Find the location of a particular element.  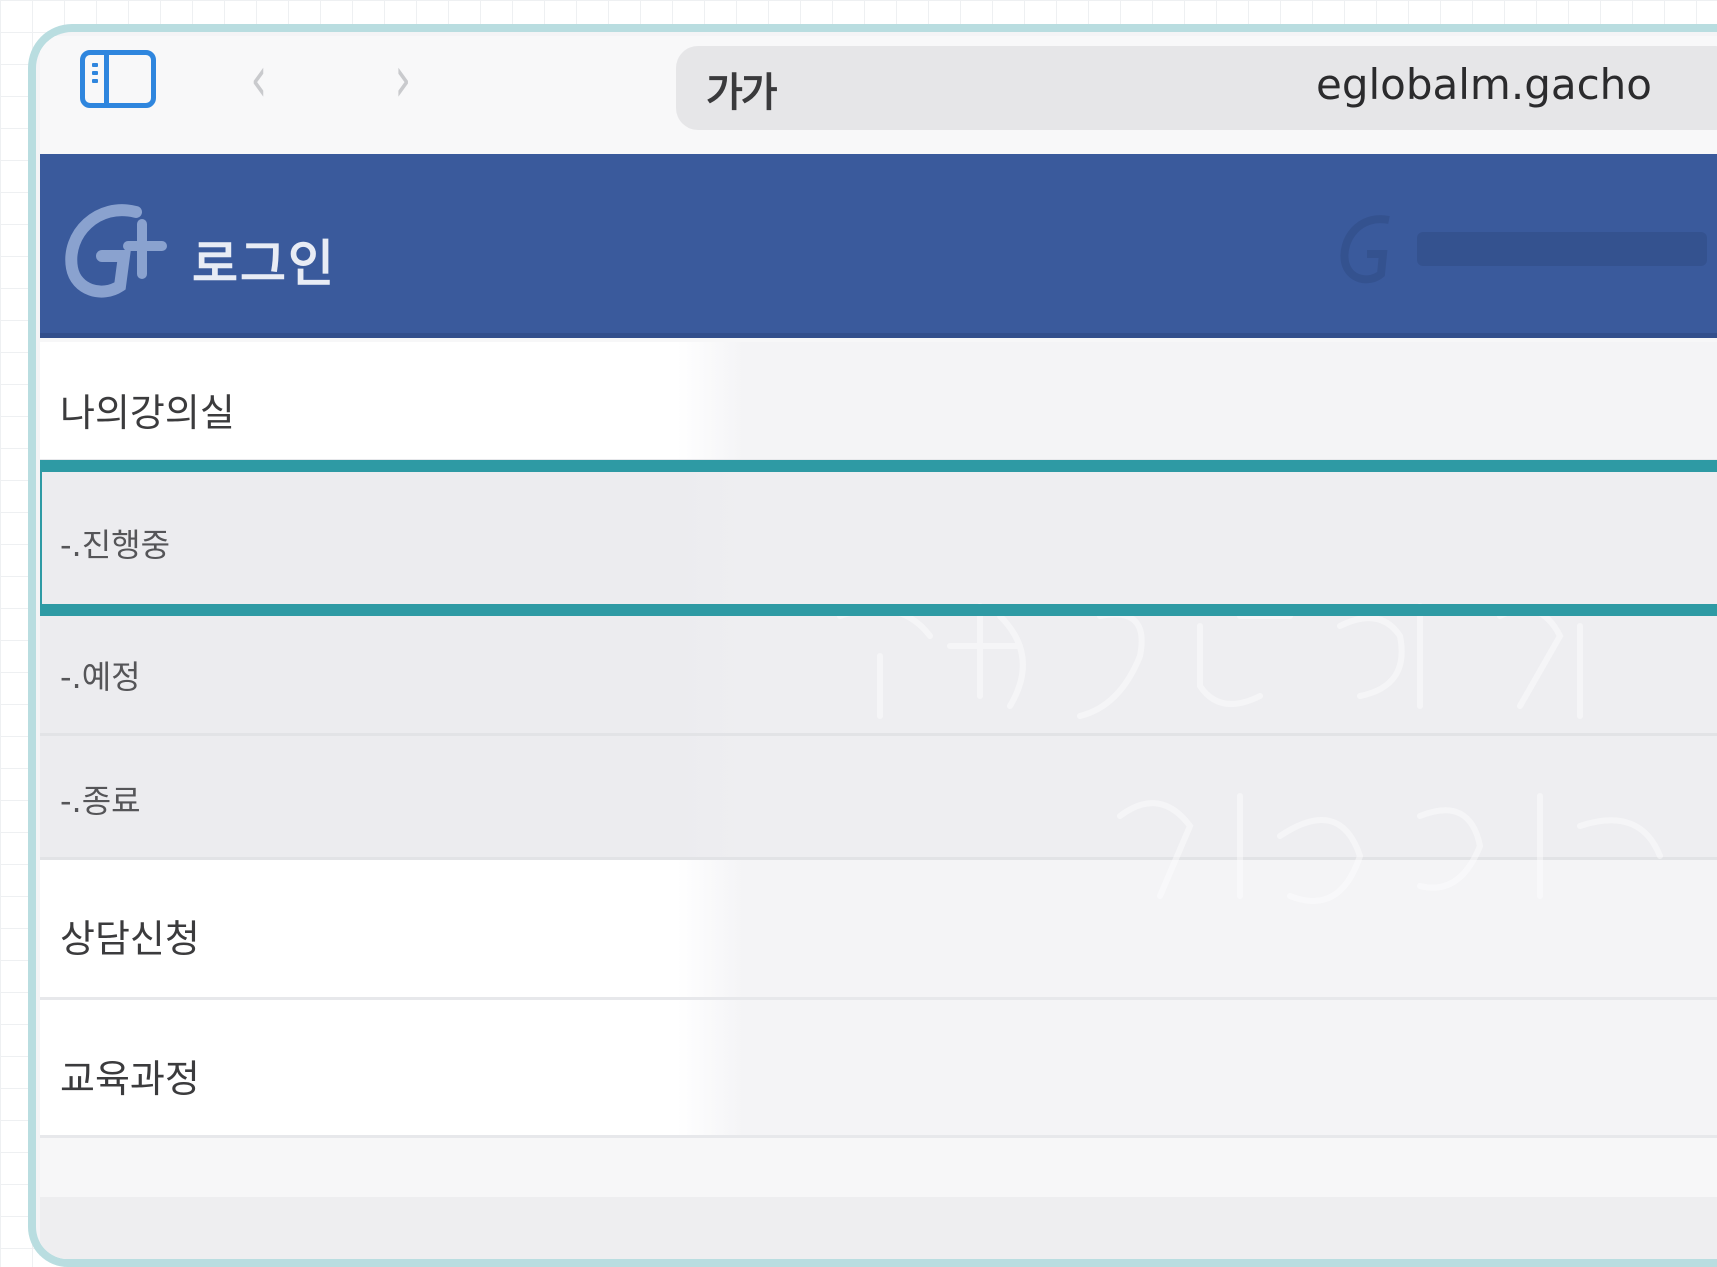

header-watermark-logo is located at coordinates (1523, 249).